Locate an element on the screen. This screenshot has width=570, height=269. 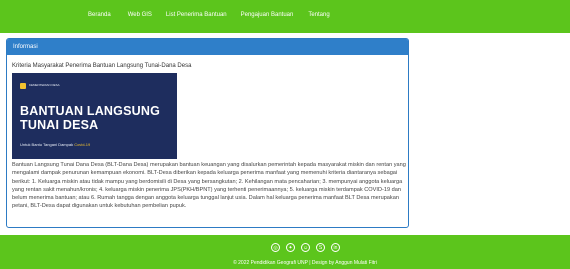
social-links: ◎ ✦ ☺ S in is located at coordinates (305, 247).